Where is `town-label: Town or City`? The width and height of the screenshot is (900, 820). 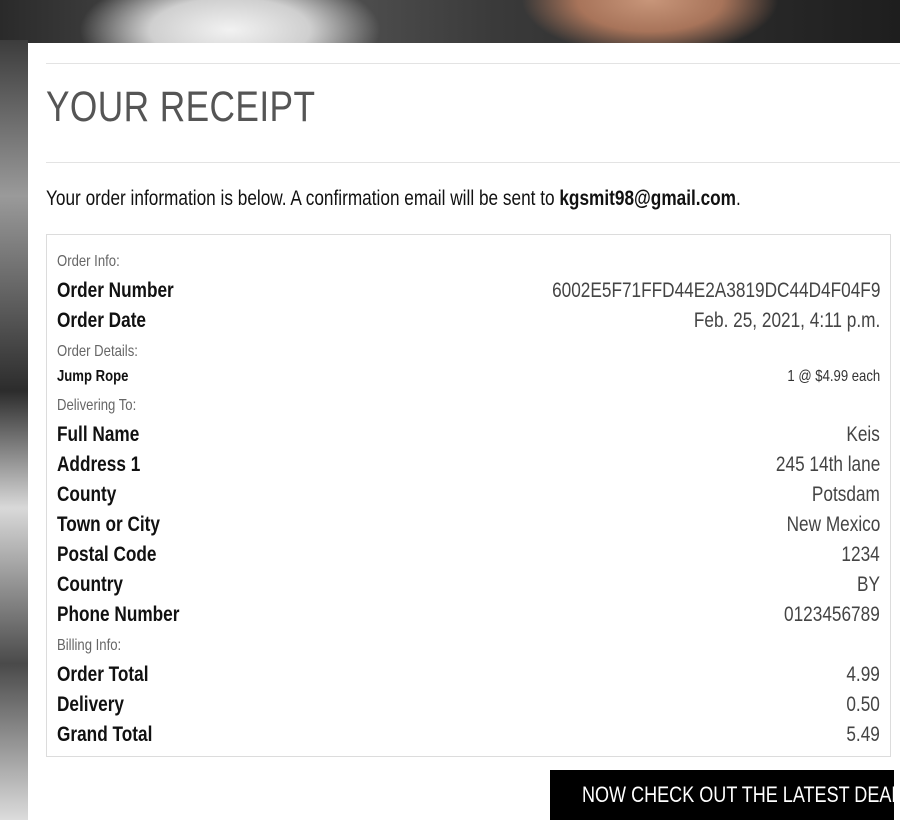
town-label: Town or City is located at coordinates (108, 524).